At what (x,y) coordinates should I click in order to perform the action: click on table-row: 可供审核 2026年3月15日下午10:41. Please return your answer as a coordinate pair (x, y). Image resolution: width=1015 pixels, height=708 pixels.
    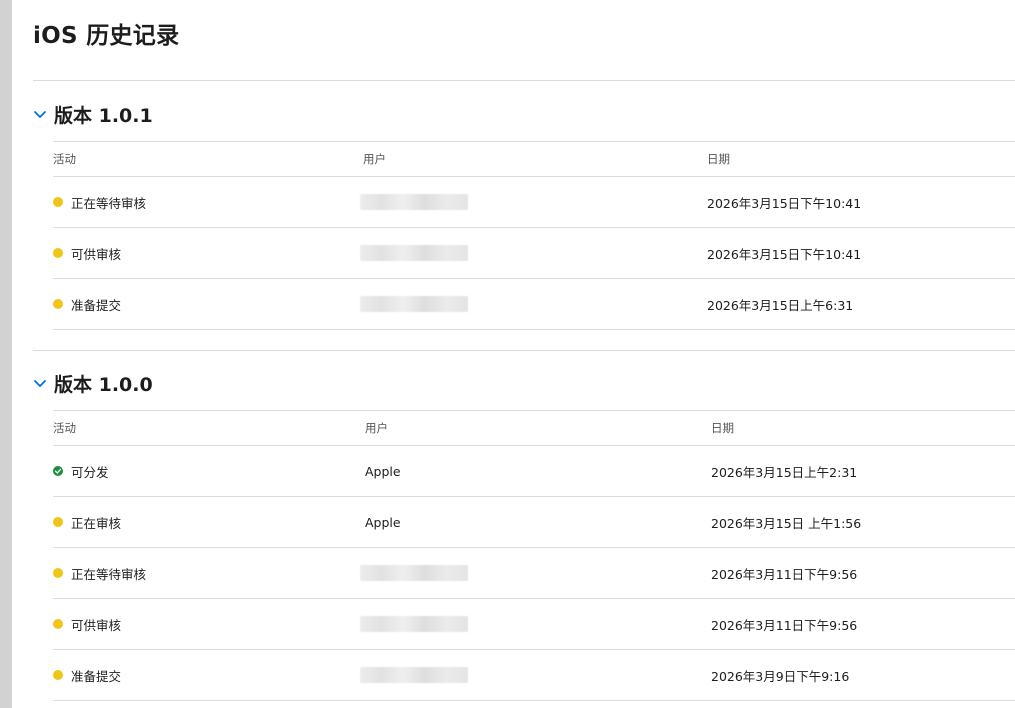
    Looking at the image, I should click on (534, 252).